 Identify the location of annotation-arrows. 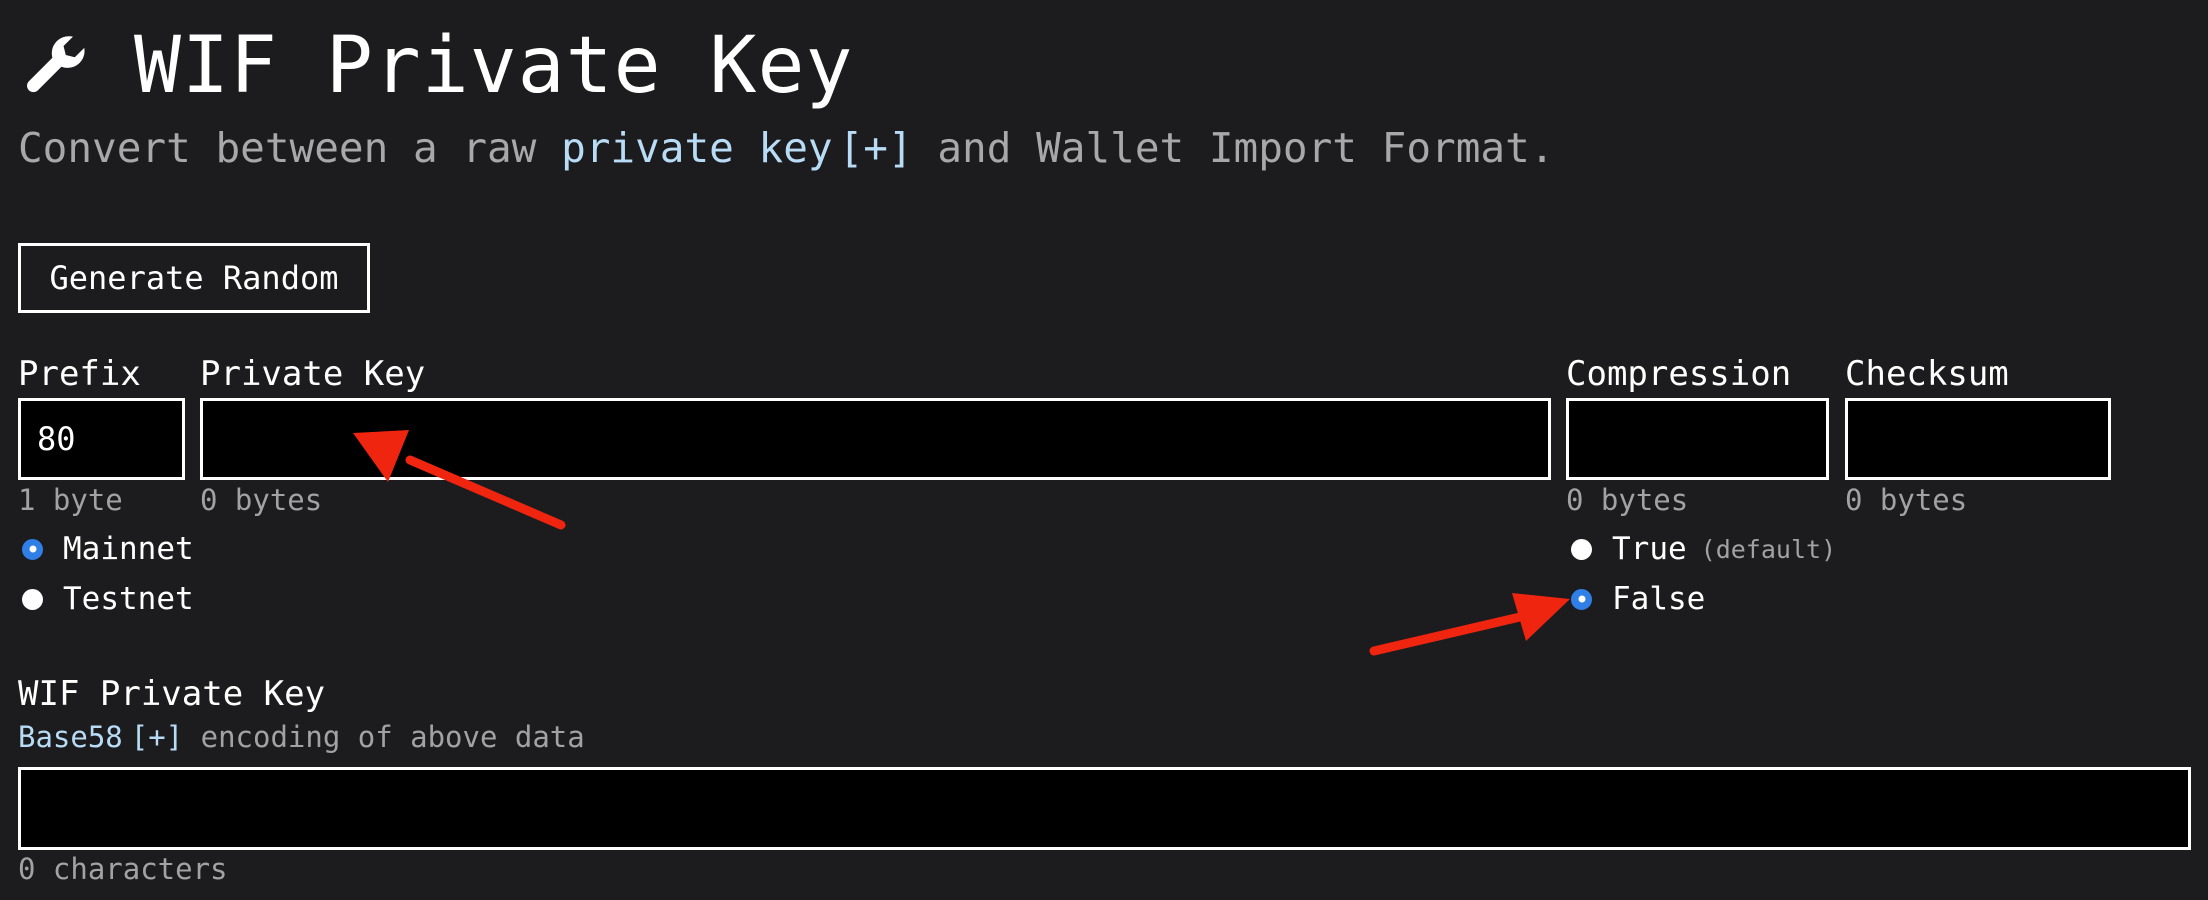
(961, 543).